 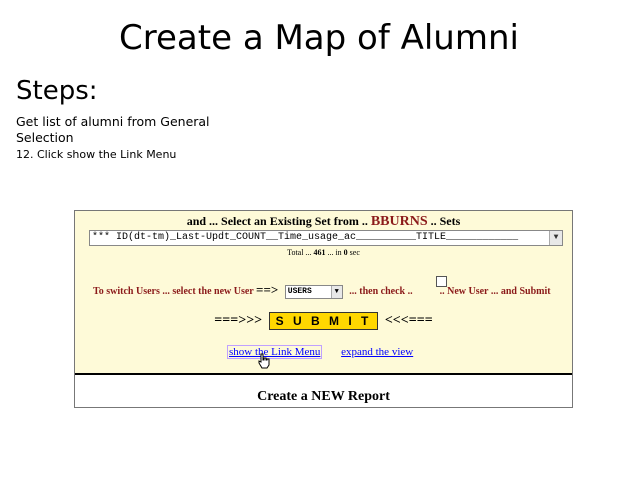 What do you see at coordinates (381, 291) in the screenshot?
I see `then-check-label: ... then check ..` at bounding box center [381, 291].